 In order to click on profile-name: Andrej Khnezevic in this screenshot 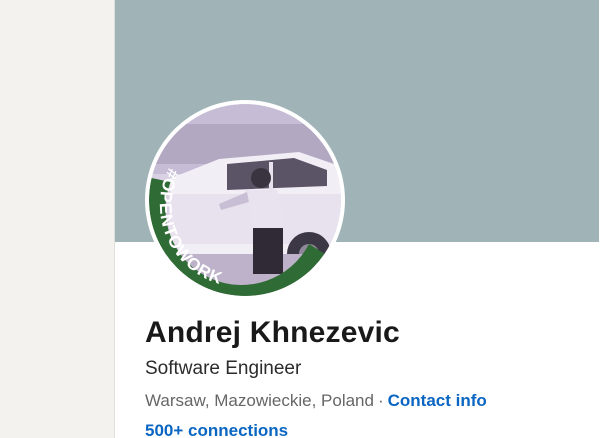, I will do `click(272, 332)`.